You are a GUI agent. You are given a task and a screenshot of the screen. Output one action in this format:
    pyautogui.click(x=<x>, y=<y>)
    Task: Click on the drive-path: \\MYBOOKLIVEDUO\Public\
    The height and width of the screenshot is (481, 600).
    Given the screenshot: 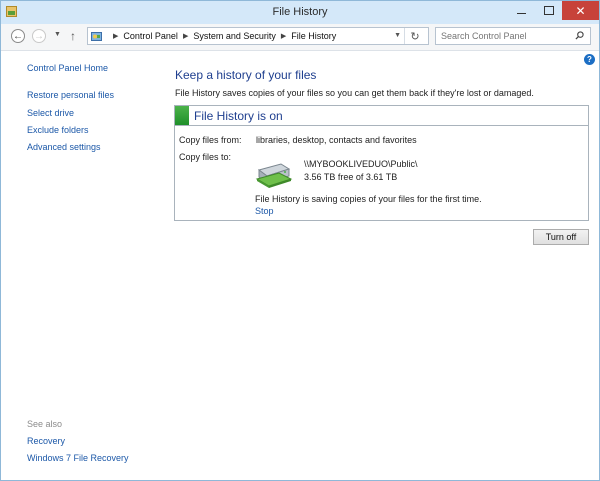 What is the action you would take?
    pyautogui.click(x=361, y=164)
    